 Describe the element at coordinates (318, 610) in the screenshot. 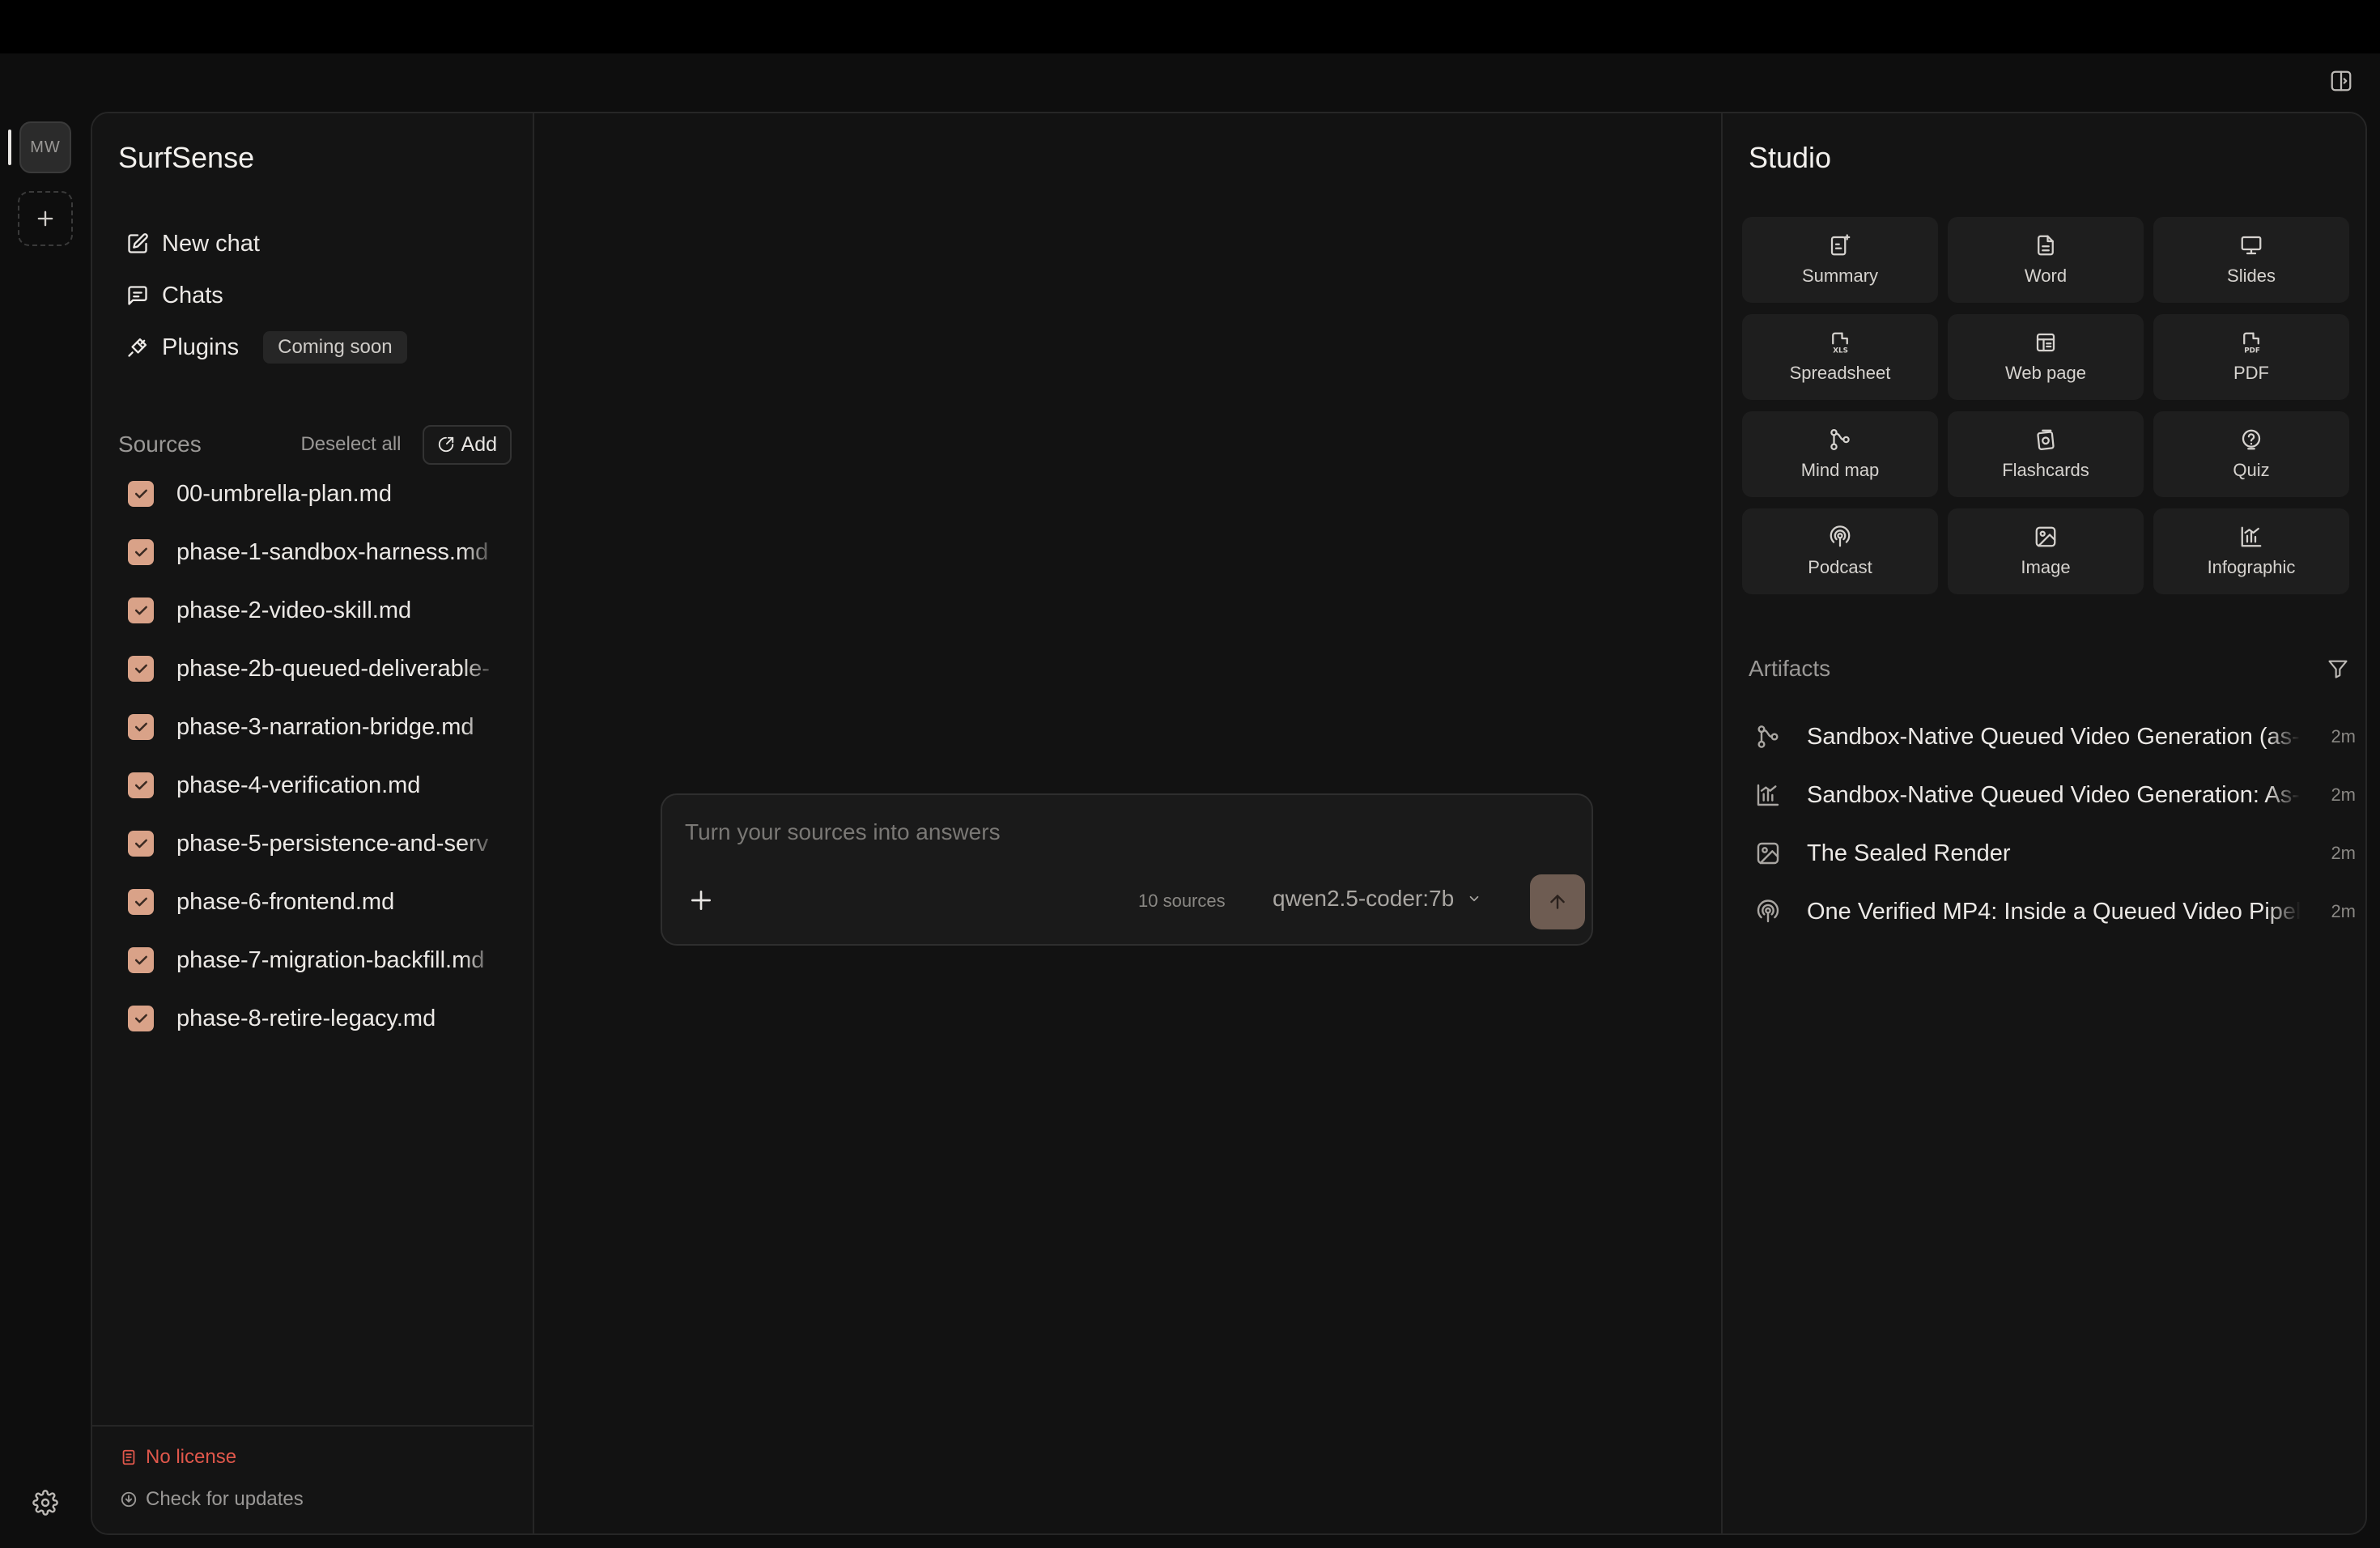

I see `source-item: phase-2-video-skill.md` at that location.